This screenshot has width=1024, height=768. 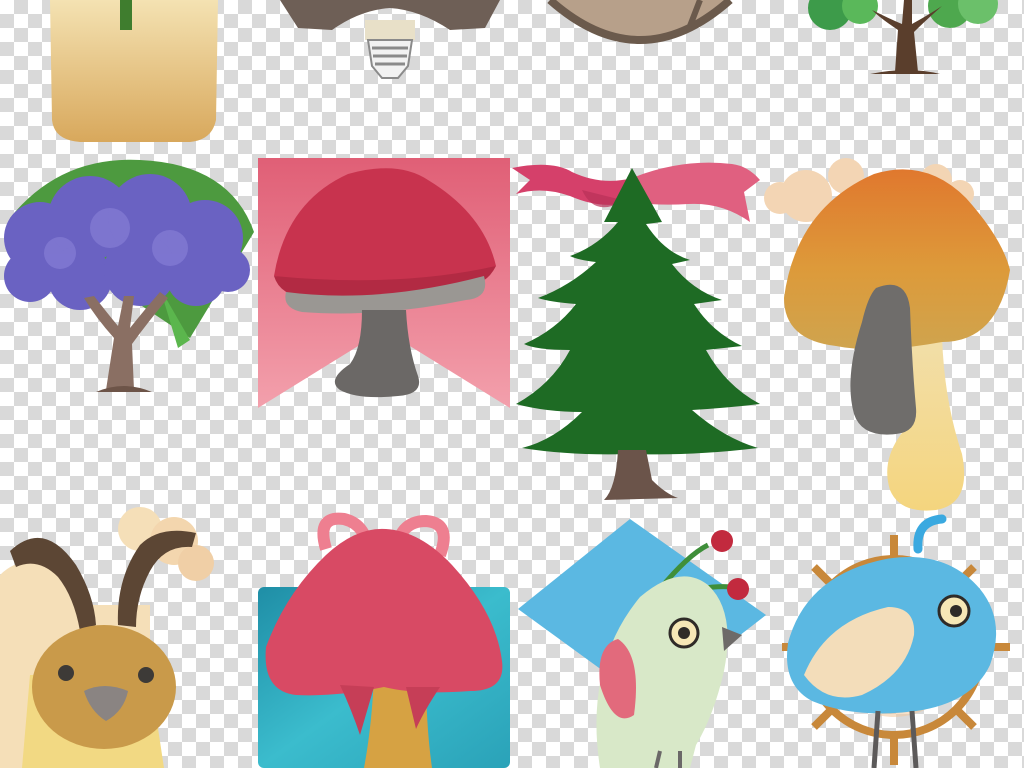 What do you see at coordinates (641, 641) in the screenshot?
I see `green-bird-icon` at bounding box center [641, 641].